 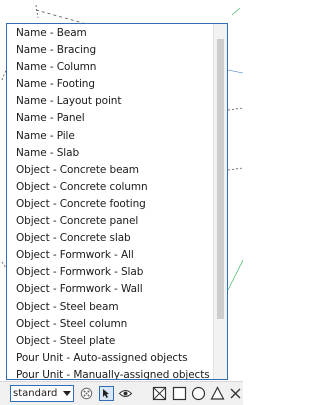 What do you see at coordinates (109, 221) in the screenshot?
I see `dropdown-item-object-concrete-panel: Object - Concrete panel` at bounding box center [109, 221].